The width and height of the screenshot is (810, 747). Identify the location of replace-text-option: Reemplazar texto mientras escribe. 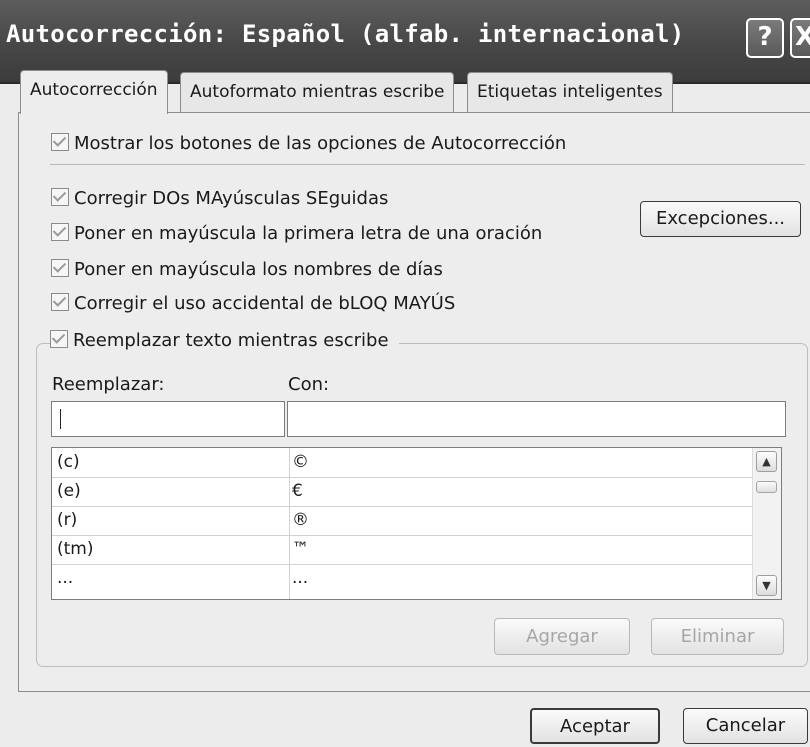
(224, 340).